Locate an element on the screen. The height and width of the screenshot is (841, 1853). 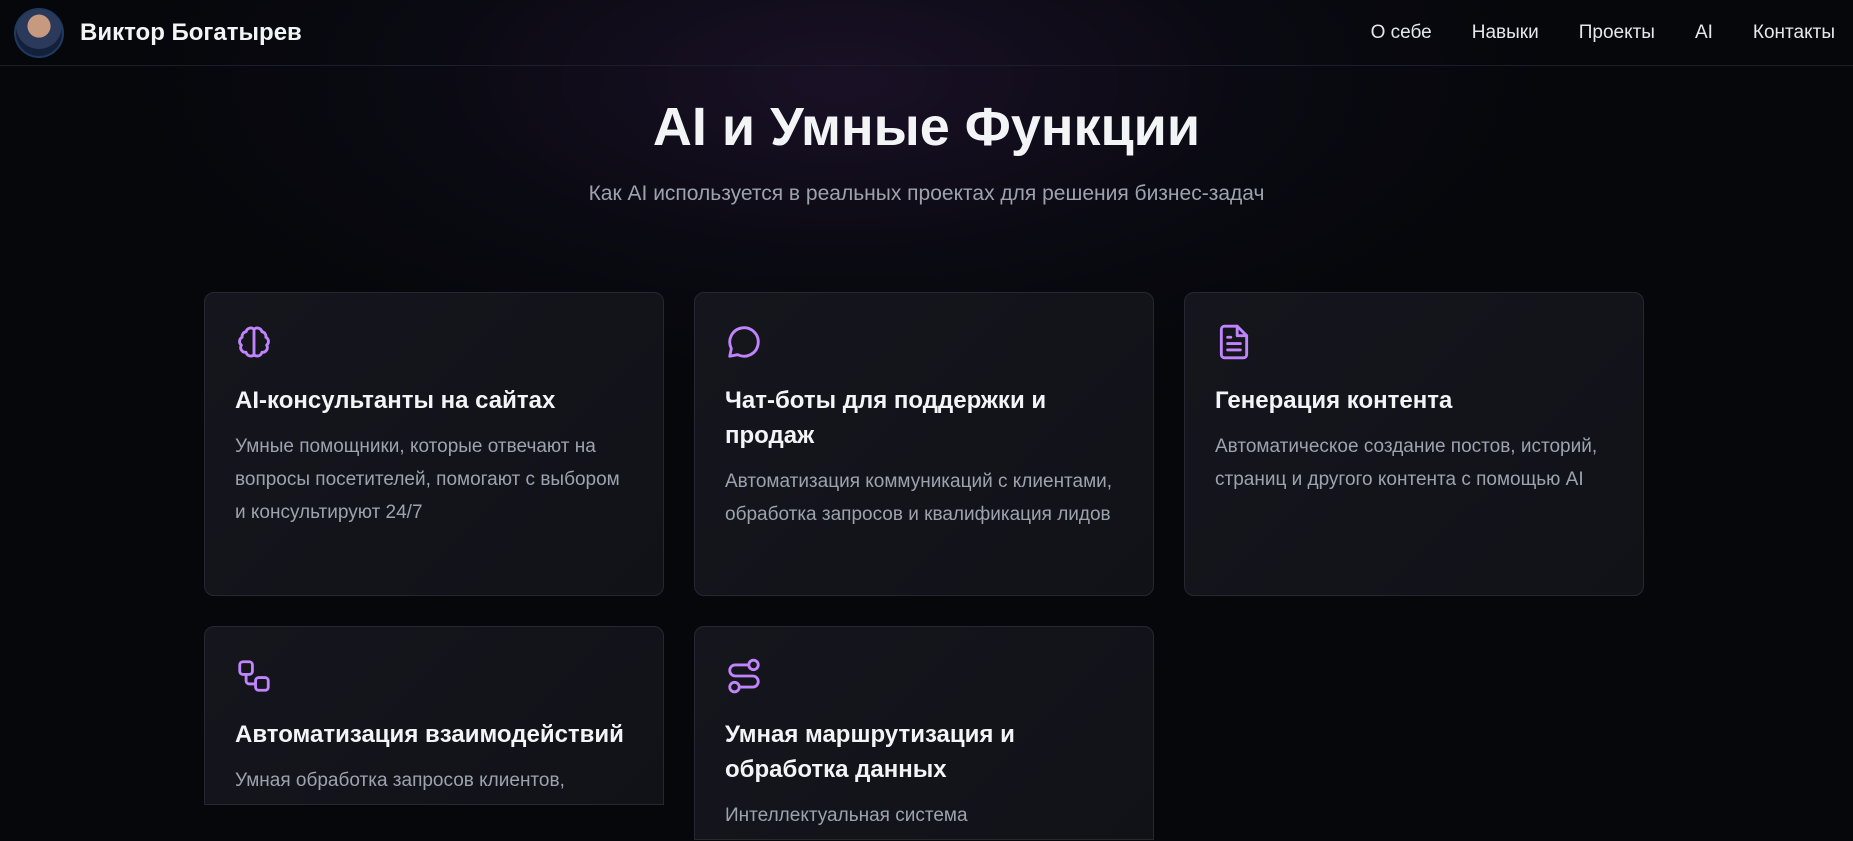
card-title: Умная маршрутизация и обработка данных is located at coordinates (870, 752).